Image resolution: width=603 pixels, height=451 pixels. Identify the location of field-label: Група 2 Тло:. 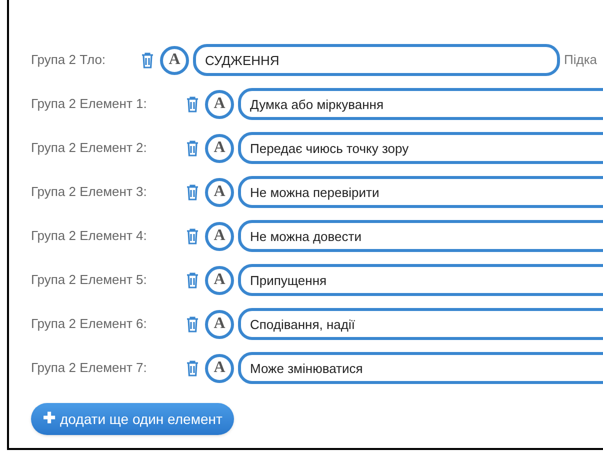
(69, 60).